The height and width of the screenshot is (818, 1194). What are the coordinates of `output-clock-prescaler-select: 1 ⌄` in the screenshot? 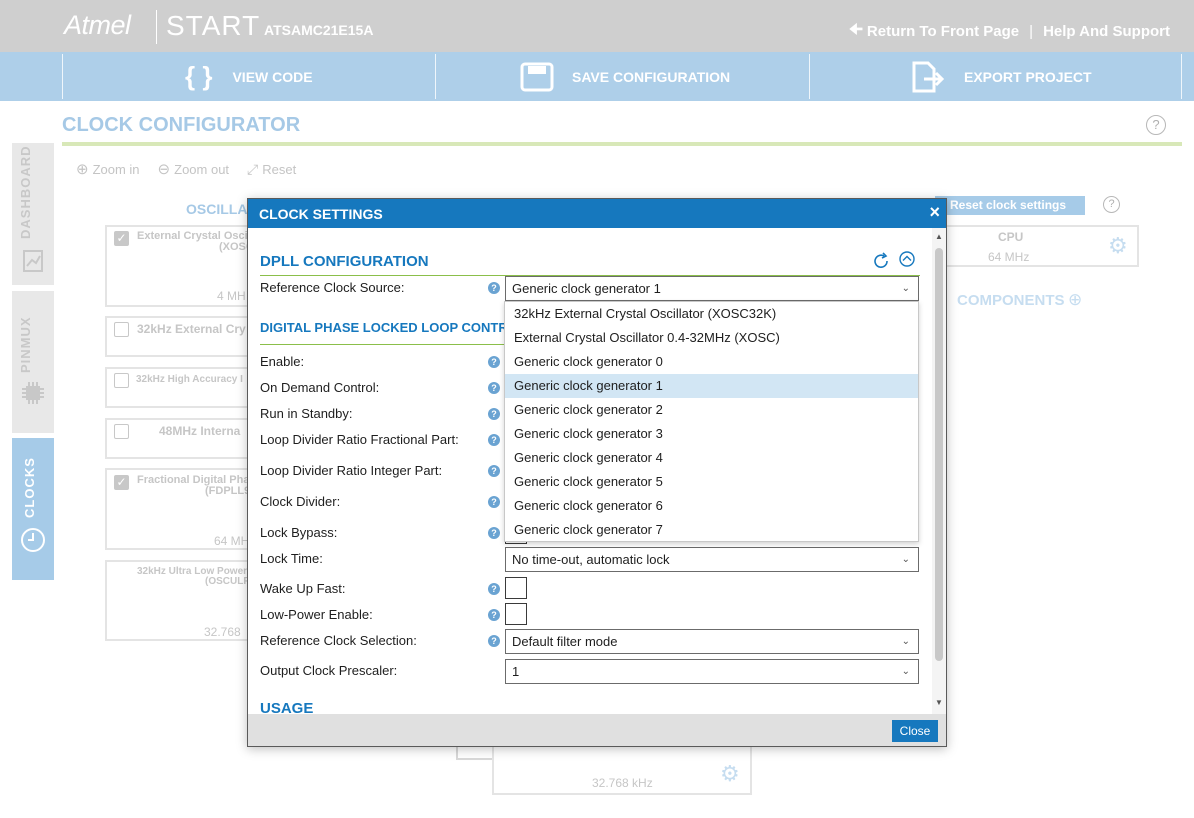 It's located at (712, 671).